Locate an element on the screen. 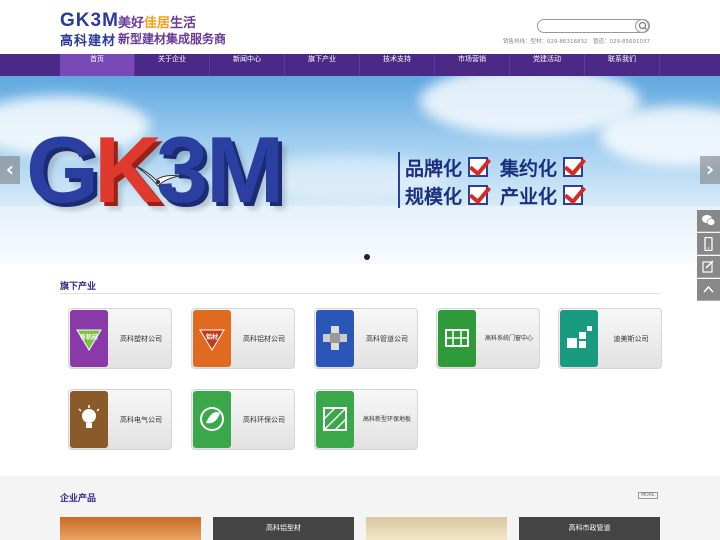 This screenshot has width=720, height=540. slogan-divider is located at coordinates (399, 180).